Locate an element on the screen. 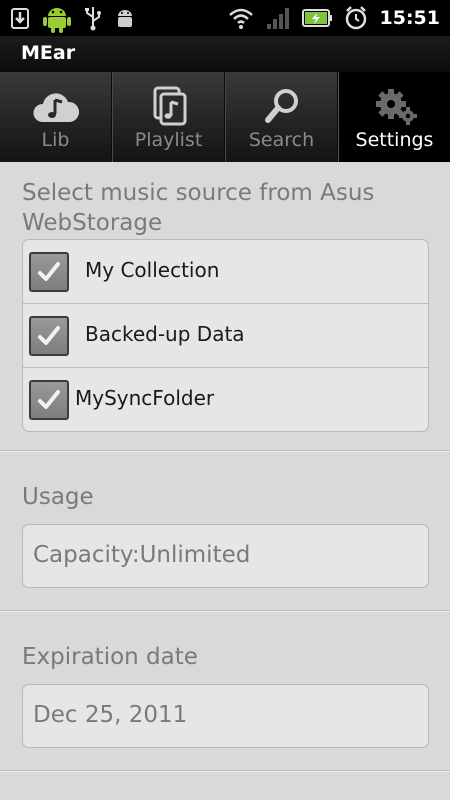  tab-playlist: Playlist is located at coordinates (168, 117).